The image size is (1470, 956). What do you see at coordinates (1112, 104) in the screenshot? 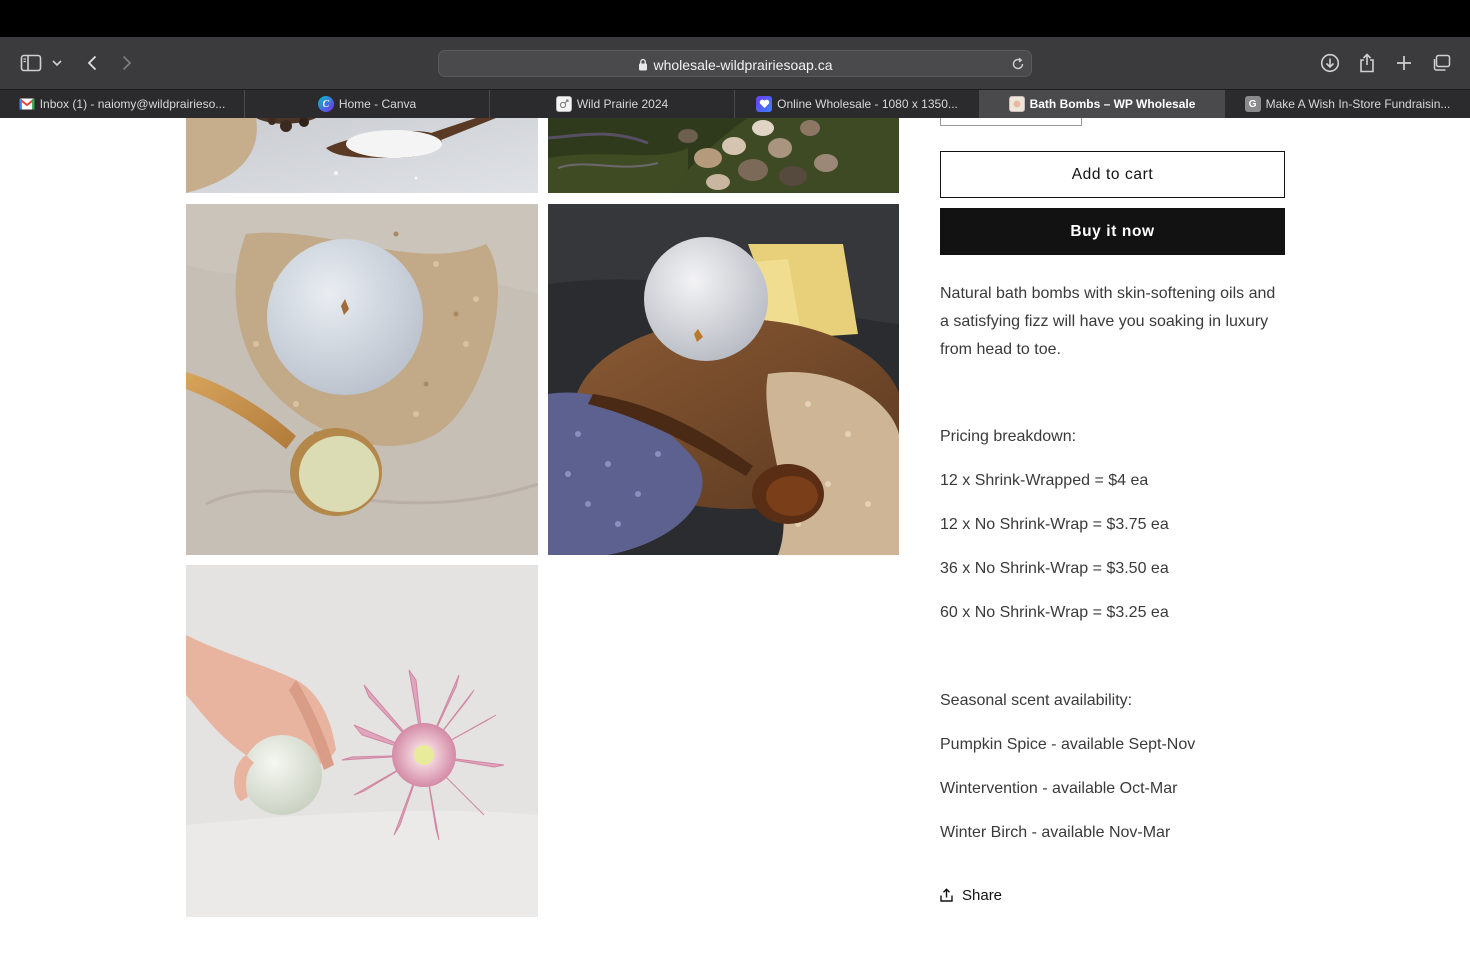
I see `tab-title: Bath Bombs – WP Wholesale` at bounding box center [1112, 104].